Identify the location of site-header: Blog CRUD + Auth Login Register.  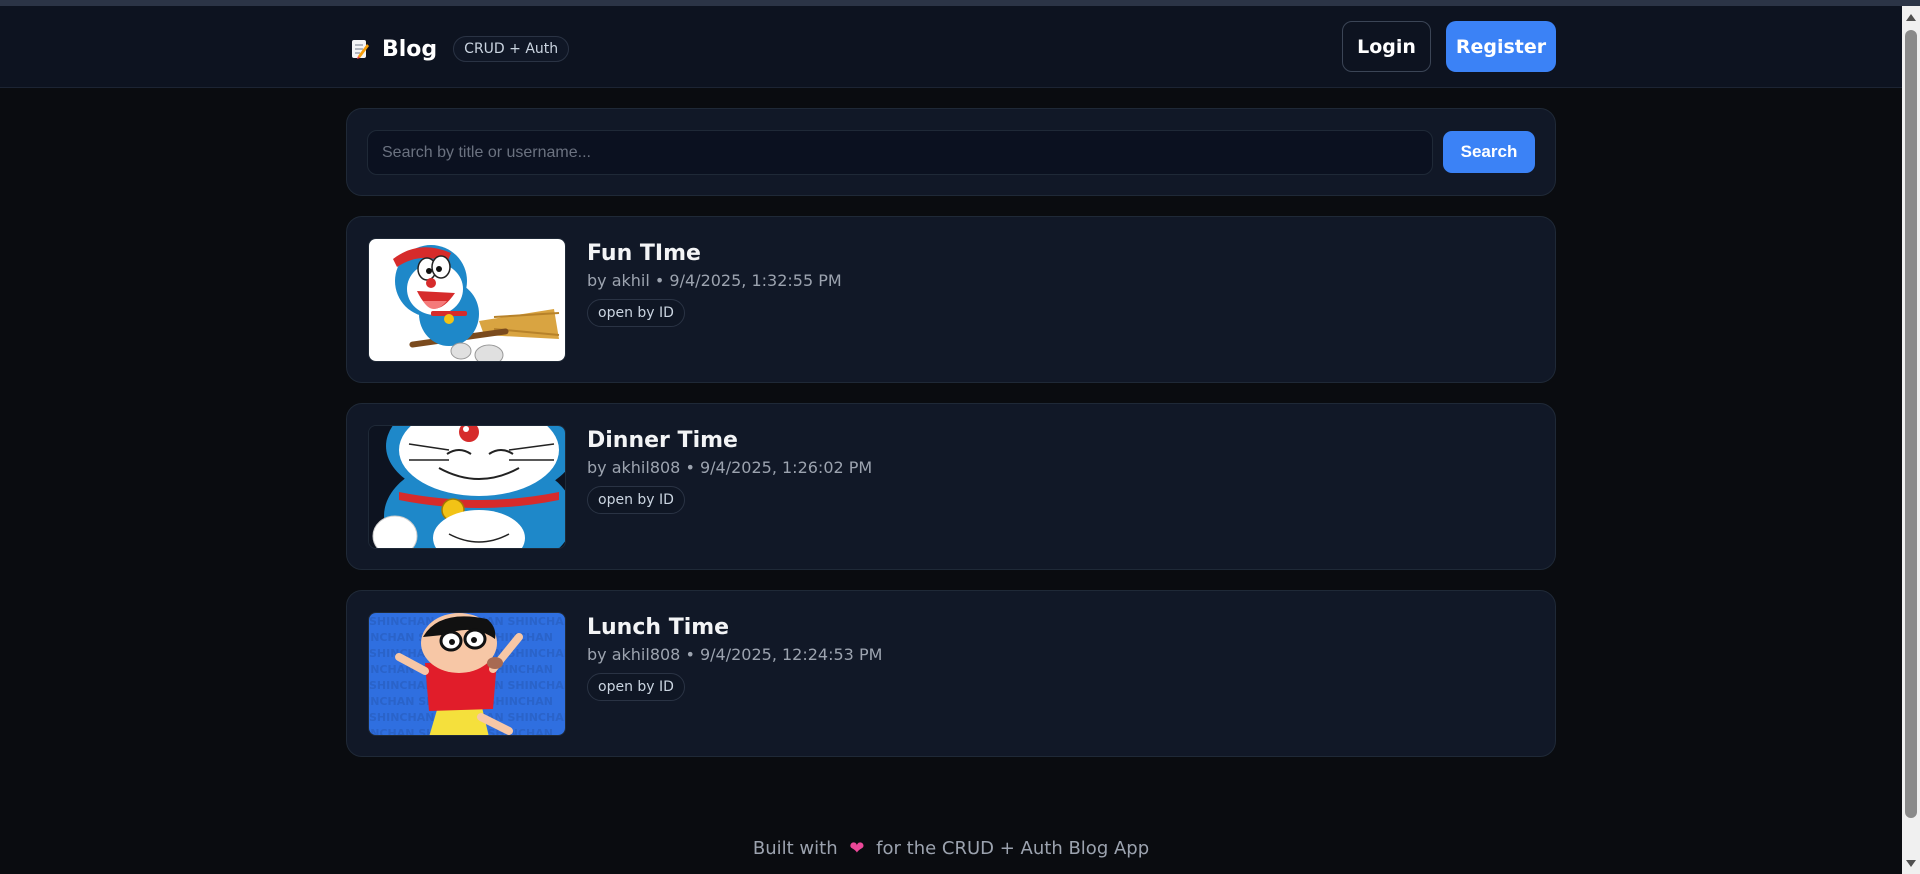
(951, 47).